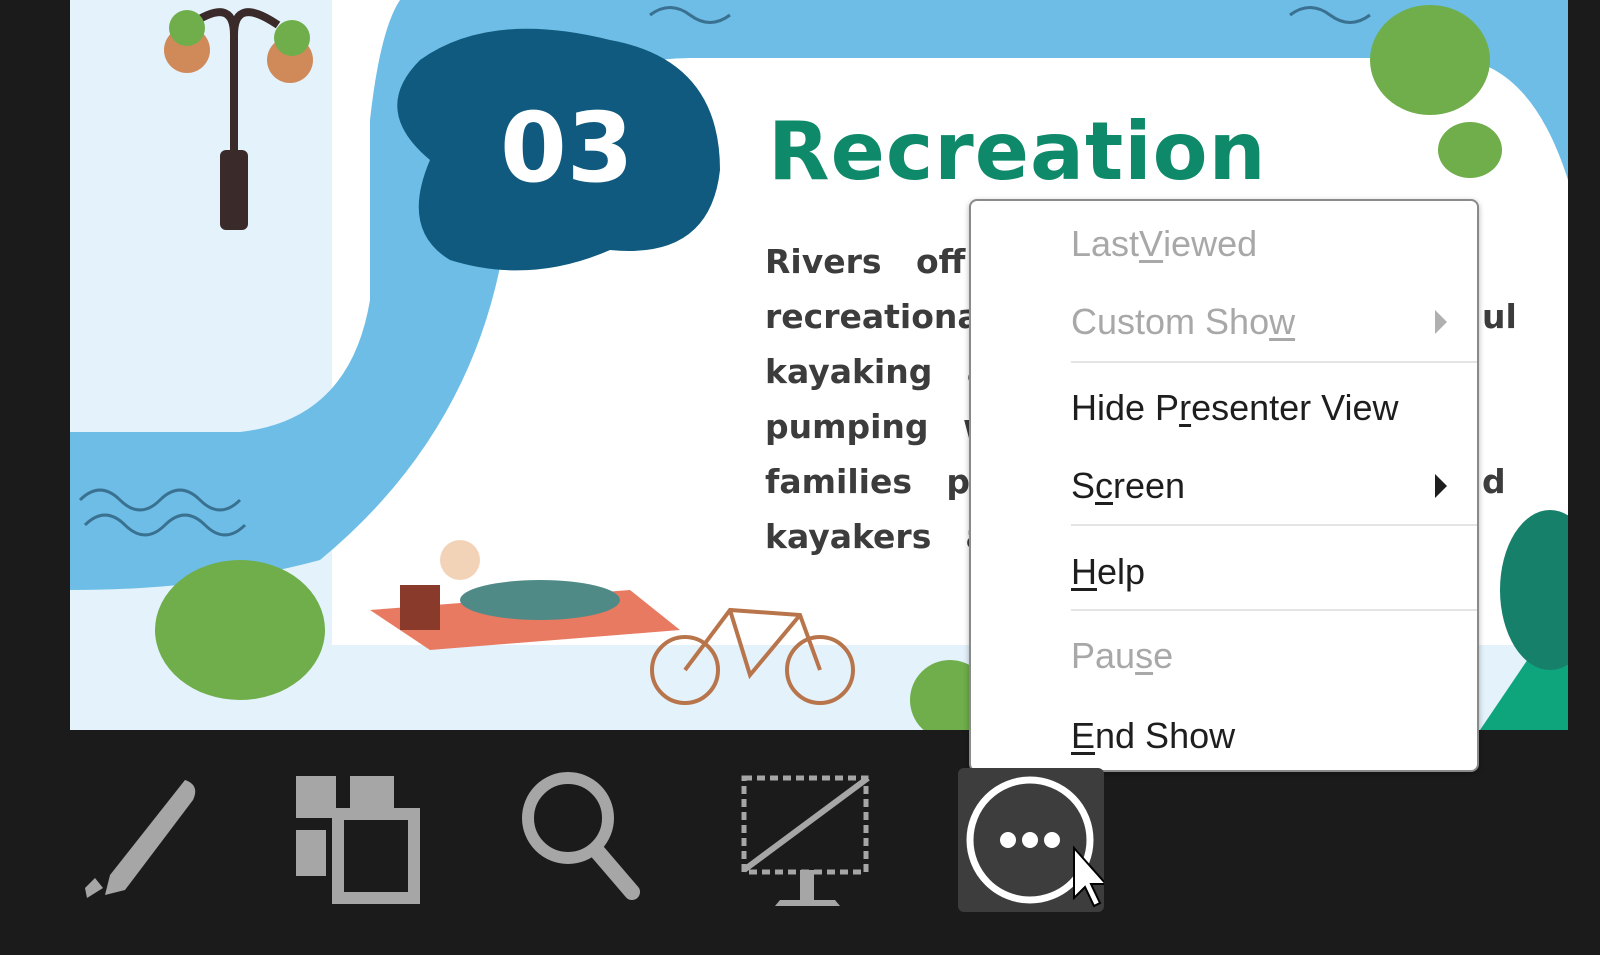 The width and height of the screenshot is (1600, 955). I want to click on label: e, so click(1163, 655).